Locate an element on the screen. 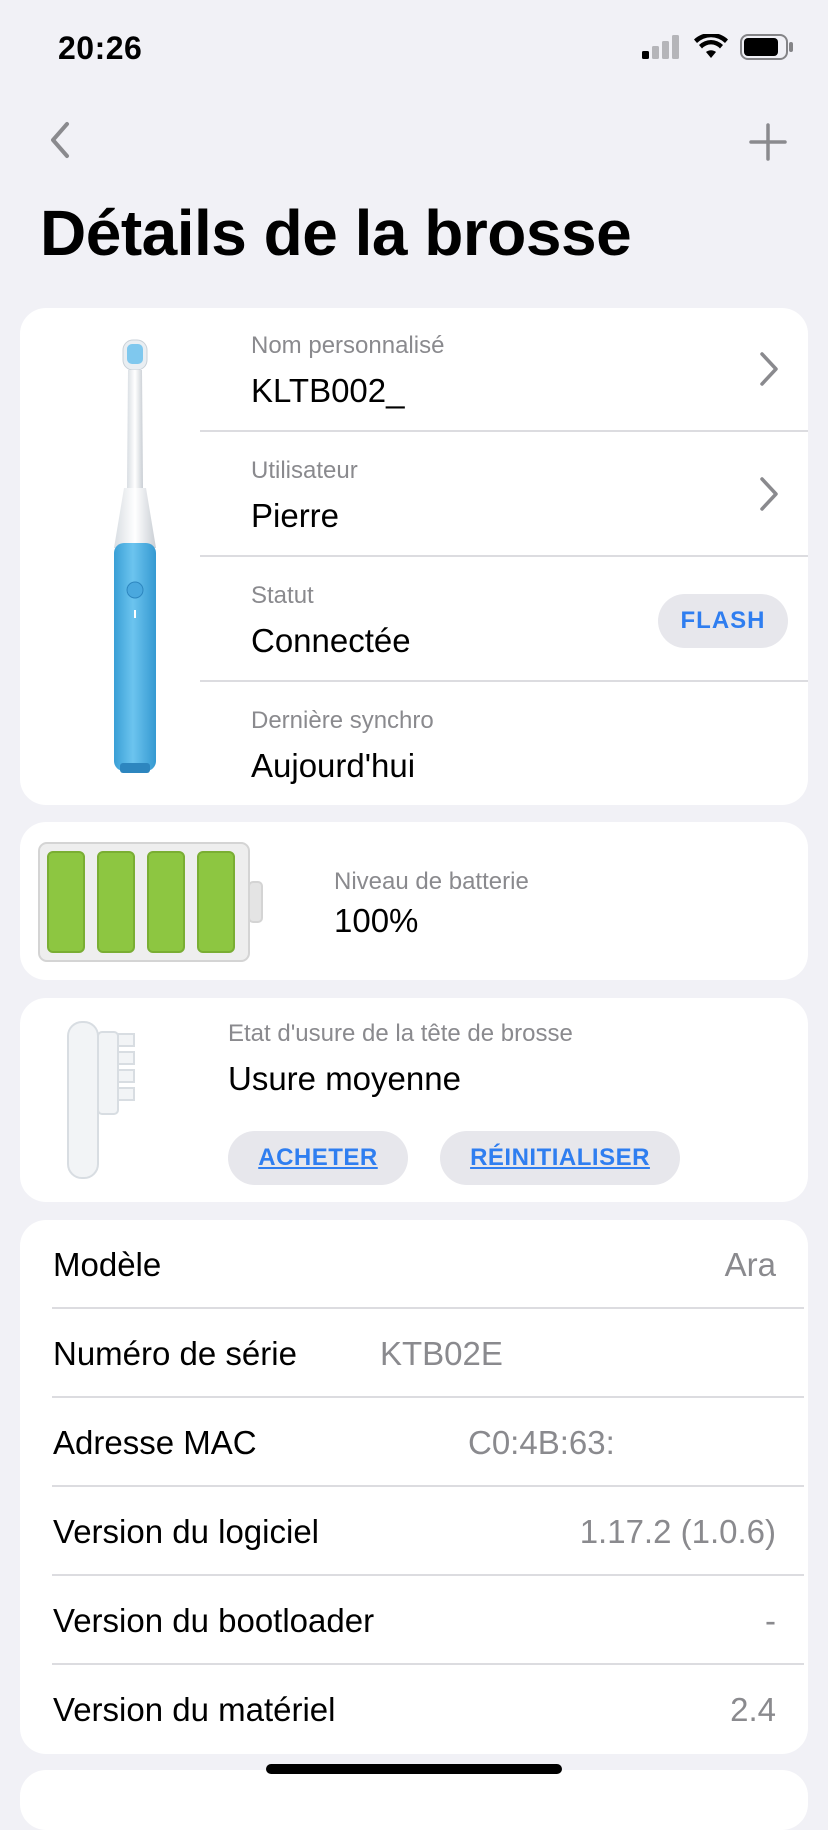 The image size is (828, 1830). last-sync-row: Dernière synchro Aujourd'hui is located at coordinates (504, 744).